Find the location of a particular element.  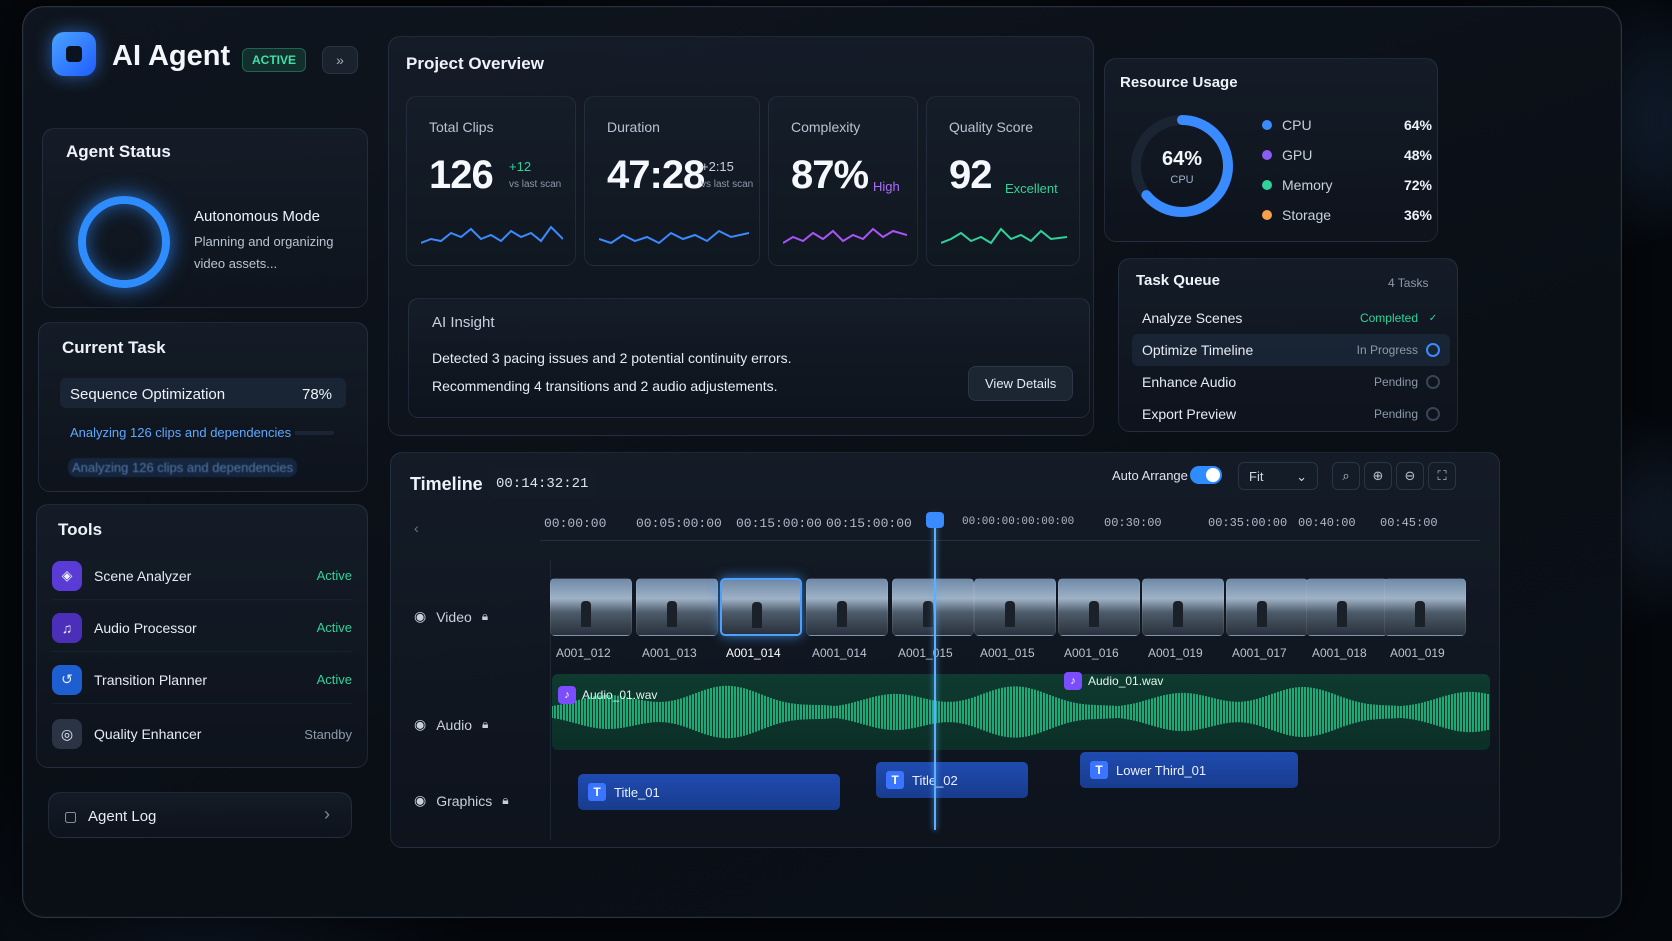

task-detail-ghost: Analyzing 126 clips and dependencies is located at coordinates (183, 467).